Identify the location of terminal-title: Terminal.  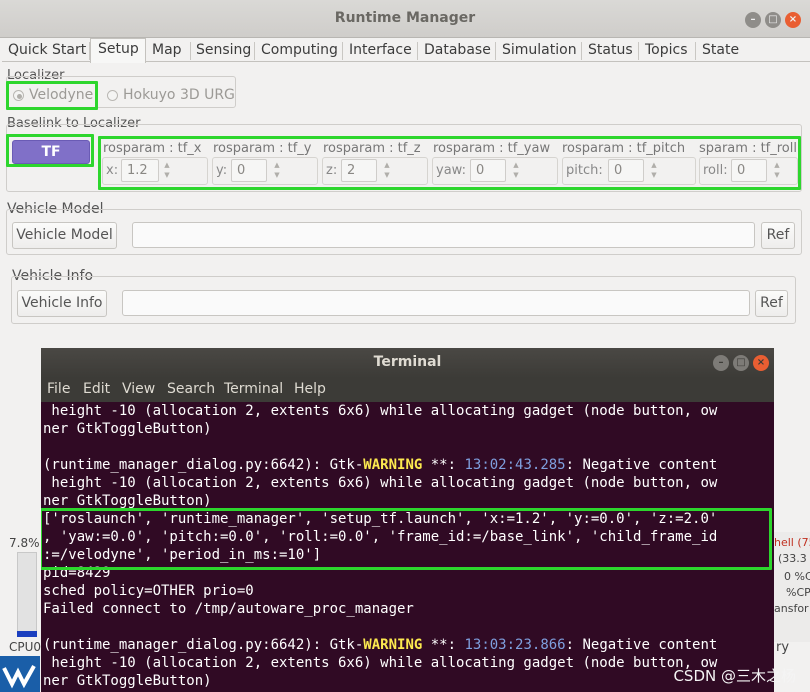
(407, 362).